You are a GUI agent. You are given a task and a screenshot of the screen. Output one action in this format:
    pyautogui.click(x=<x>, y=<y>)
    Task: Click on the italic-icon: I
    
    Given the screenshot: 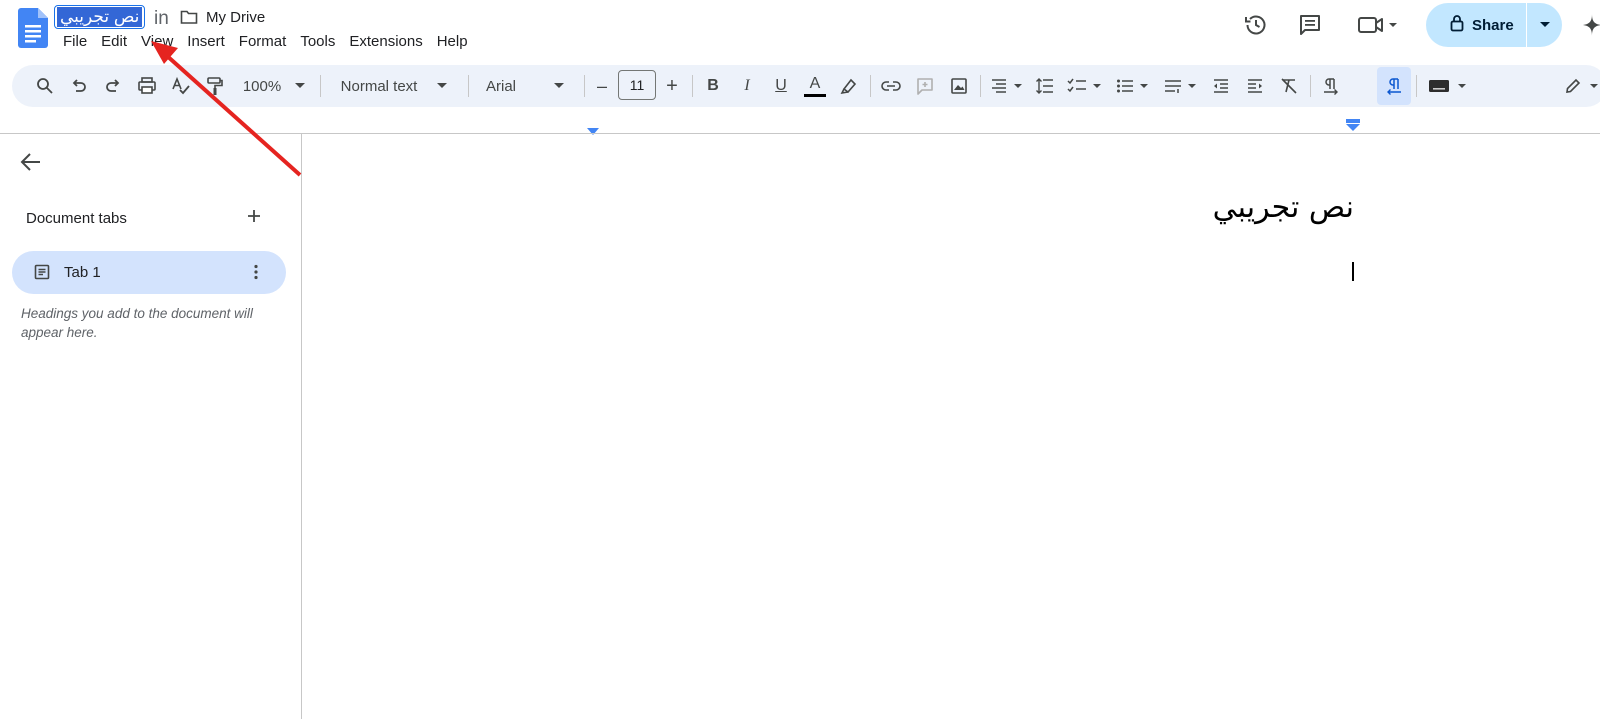 What is the action you would take?
    pyautogui.click(x=747, y=86)
    